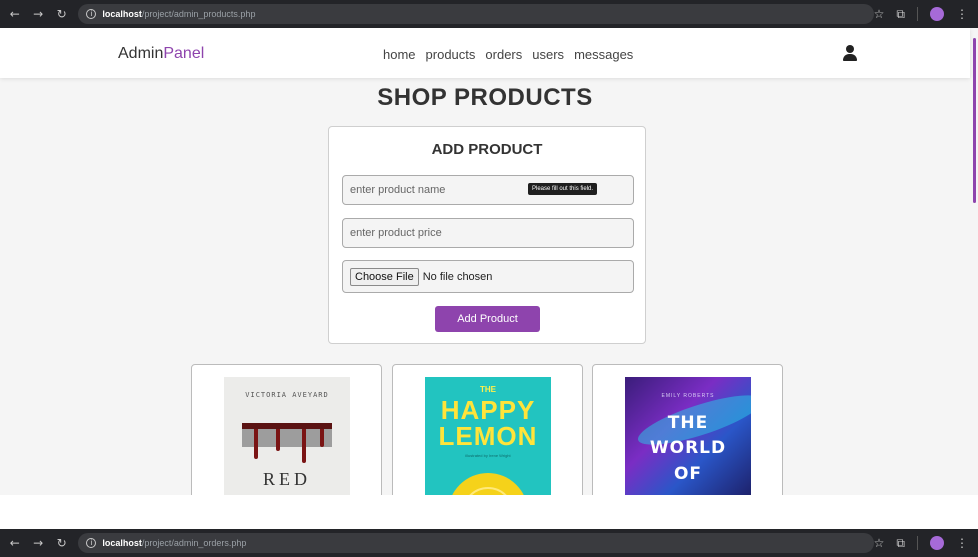 This screenshot has width=978, height=557. What do you see at coordinates (688, 396) in the screenshot?
I see `book-author: EMILY ROBERTS` at bounding box center [688, 396].